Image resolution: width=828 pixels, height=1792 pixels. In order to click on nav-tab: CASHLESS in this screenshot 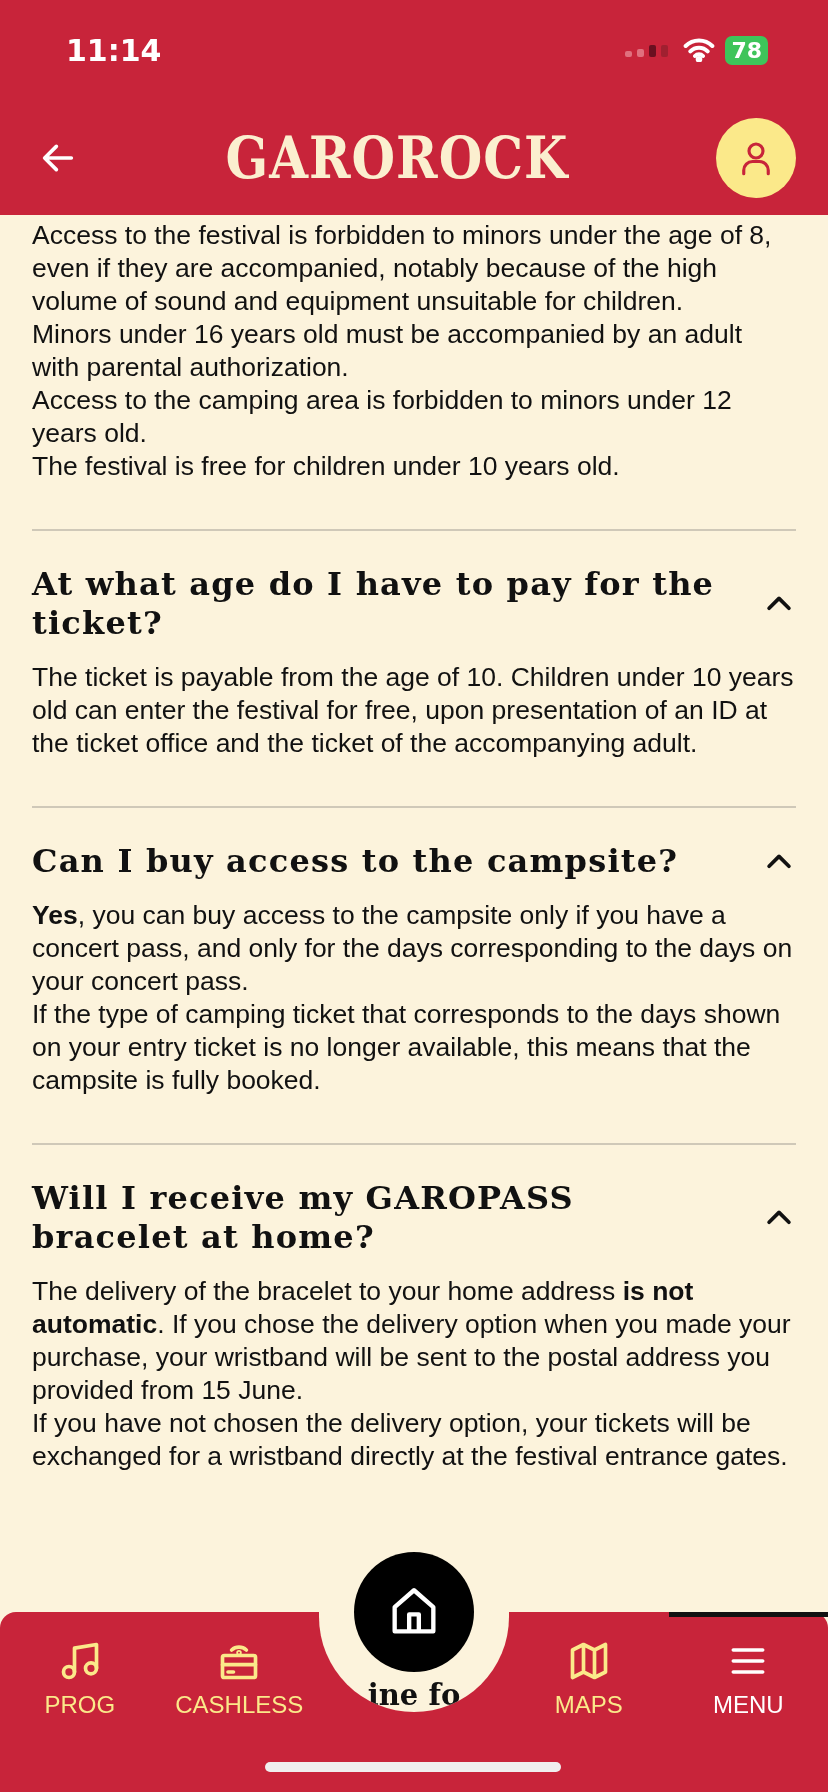, I will do `click(239, 1667)`.